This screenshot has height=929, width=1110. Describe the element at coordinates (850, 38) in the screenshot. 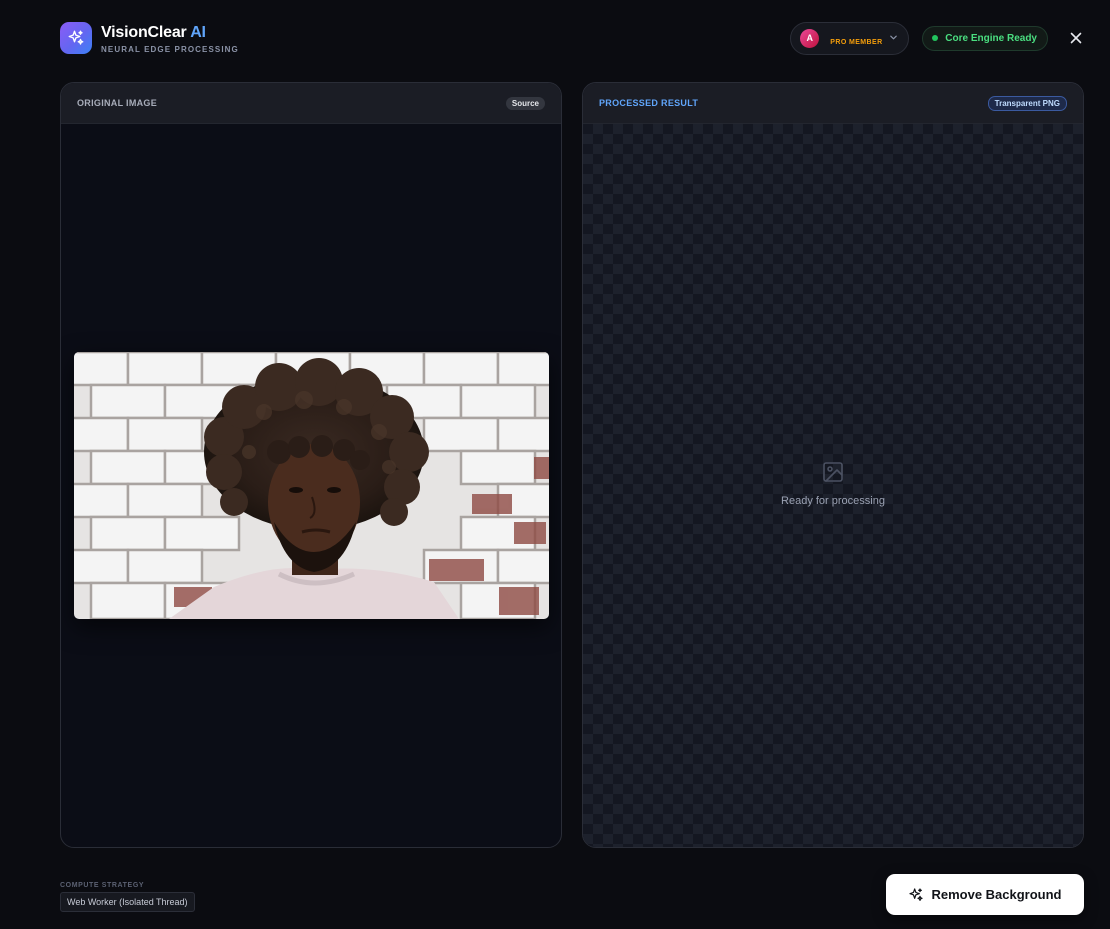

I see `user-menu-button: A PRO MEMBER` at that location.